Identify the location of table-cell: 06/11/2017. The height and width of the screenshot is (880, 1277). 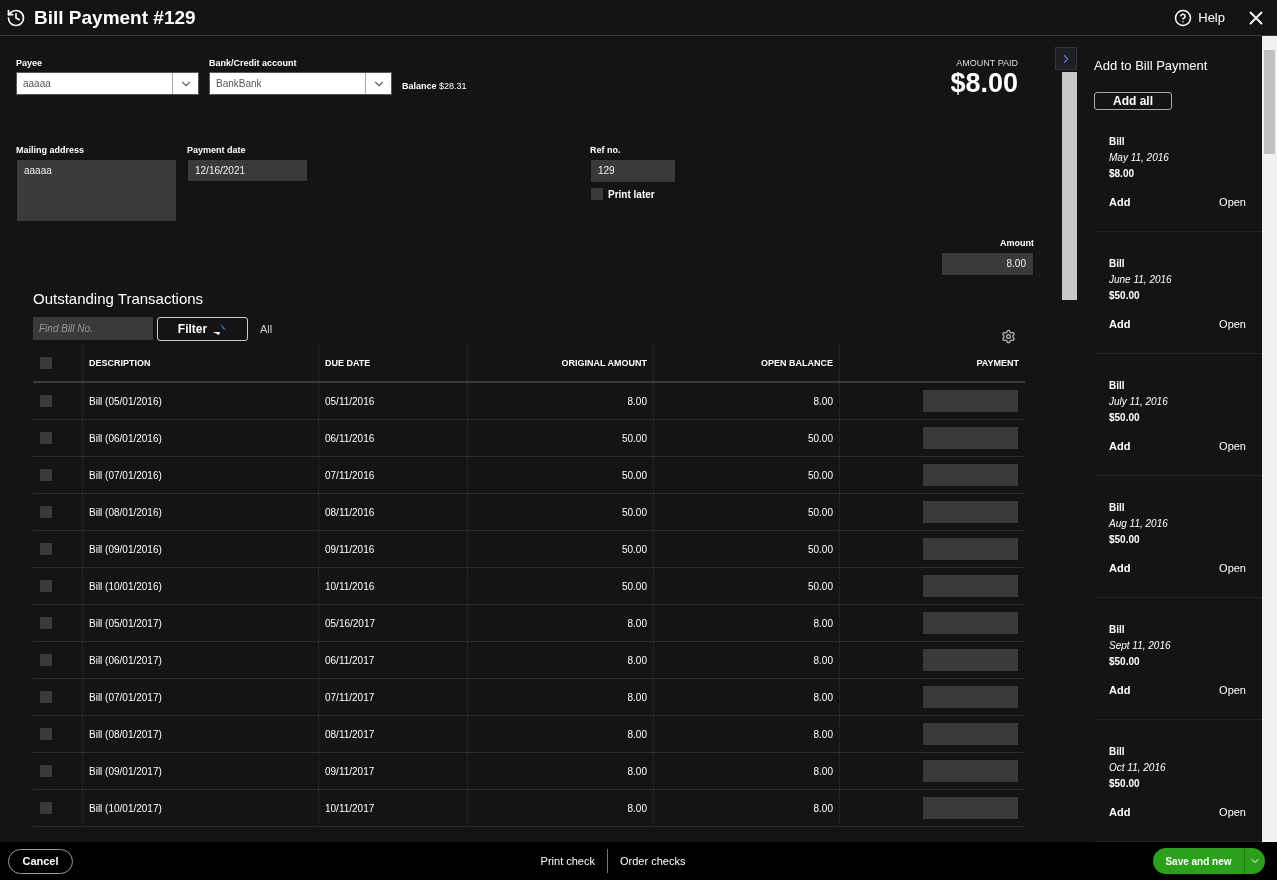
(350, 660).